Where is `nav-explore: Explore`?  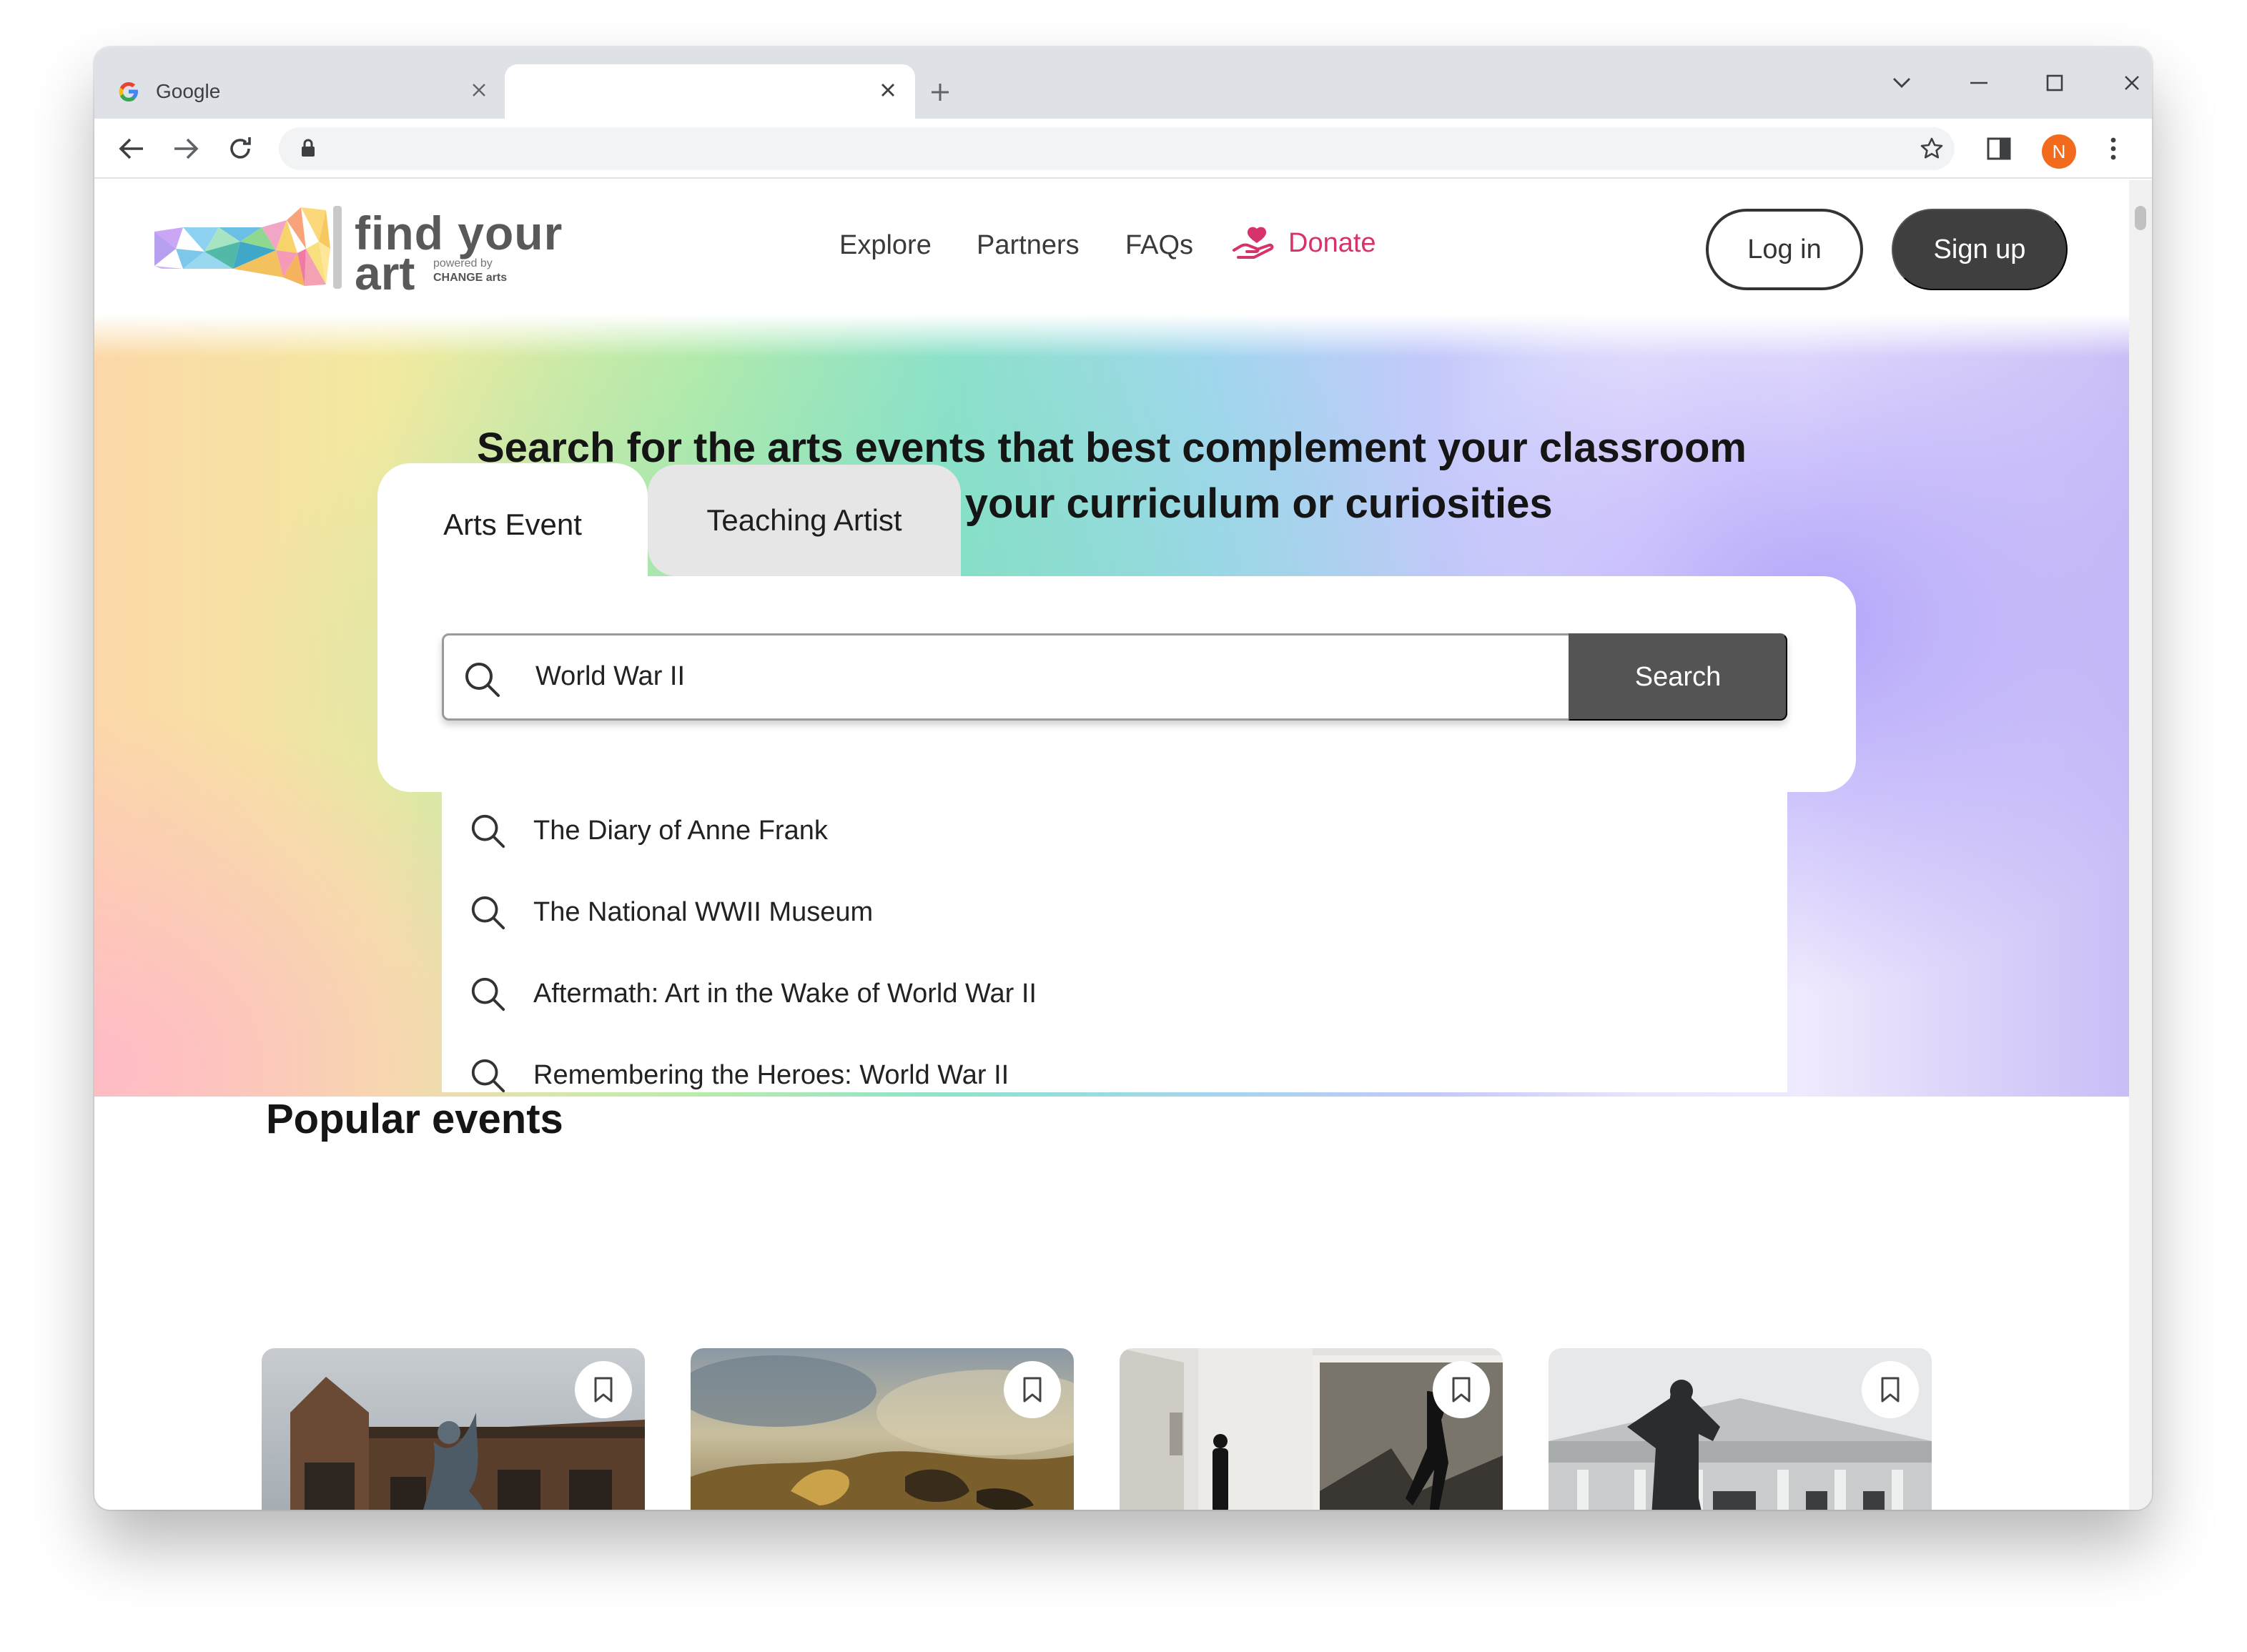
nav-explore: Explore is located at coordinates (885, 246).